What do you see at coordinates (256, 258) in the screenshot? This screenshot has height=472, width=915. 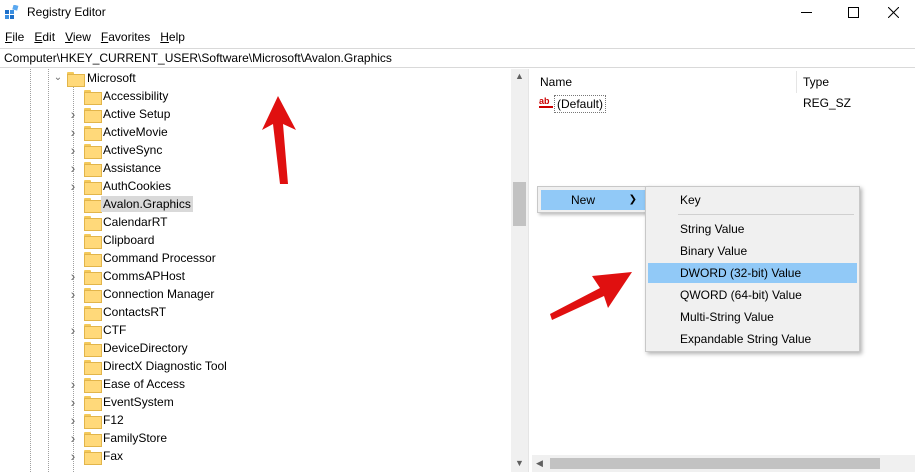 I see `tree-item: Command Processor` at bounding box center [256, 258].